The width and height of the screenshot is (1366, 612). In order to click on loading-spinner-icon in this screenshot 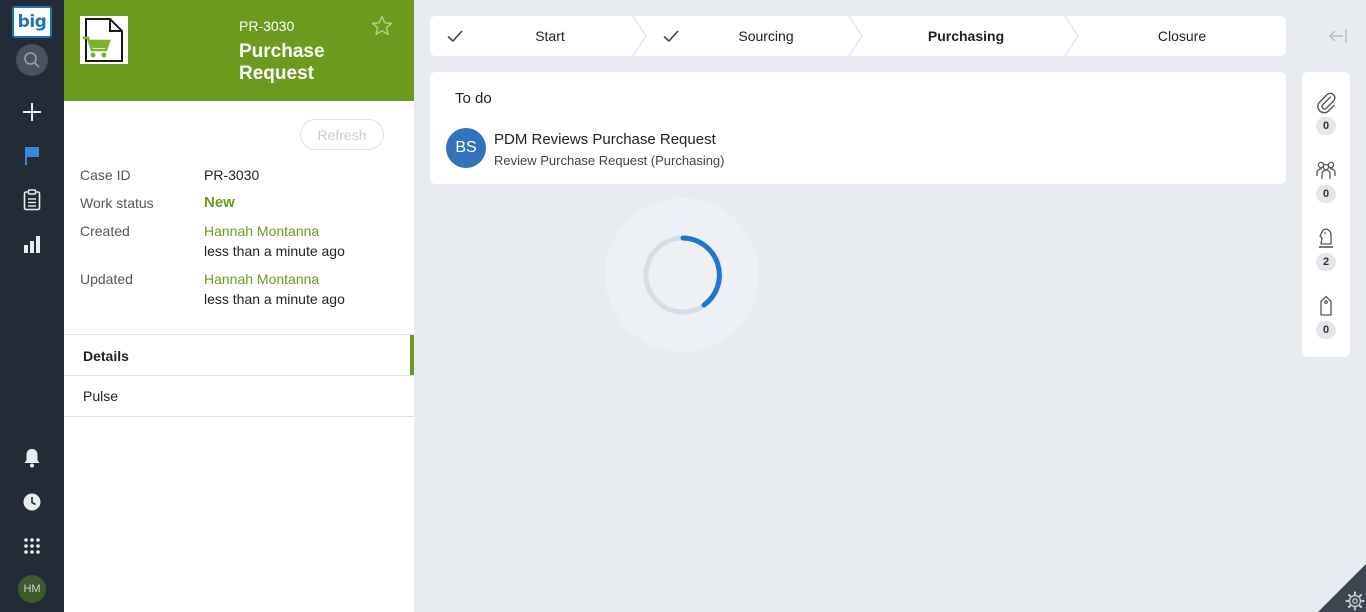, I will do `click(683, 275)`.